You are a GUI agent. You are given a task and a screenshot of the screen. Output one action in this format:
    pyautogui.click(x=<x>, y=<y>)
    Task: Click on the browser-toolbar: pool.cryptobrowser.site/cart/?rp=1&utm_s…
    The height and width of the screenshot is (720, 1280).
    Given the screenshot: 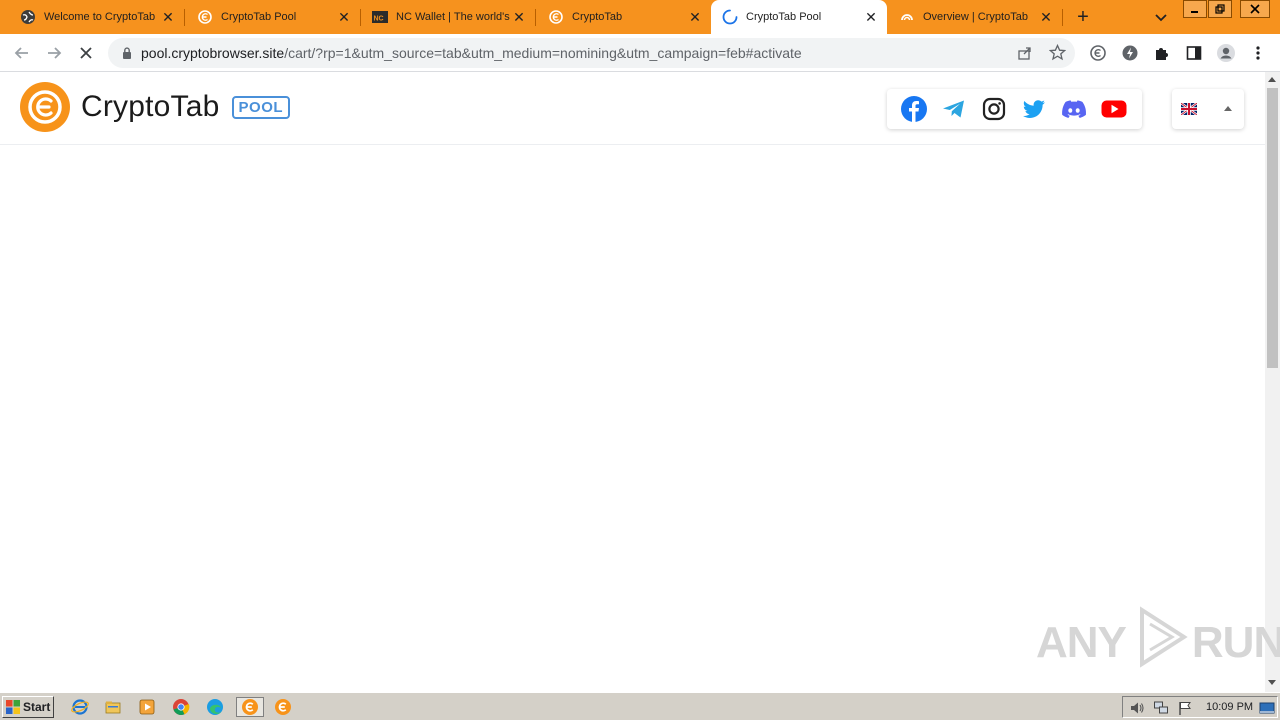 What is the action you would take?
    pyautogui.click(x=640, y=53)
    